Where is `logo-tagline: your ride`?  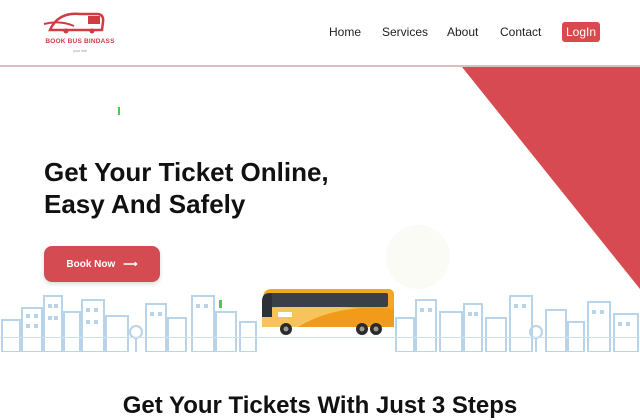 logo-tagline: your ride is located at coordinates (80, 51).